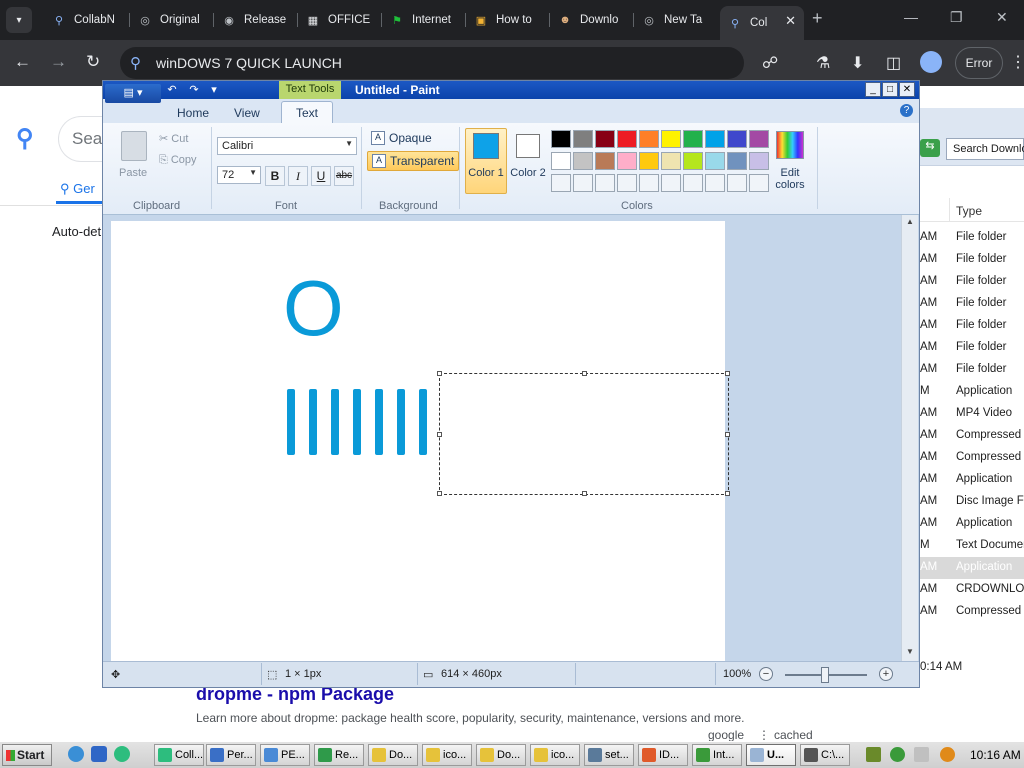  I want to click on copy-button: ⎘ Copy, so click(178, 160).